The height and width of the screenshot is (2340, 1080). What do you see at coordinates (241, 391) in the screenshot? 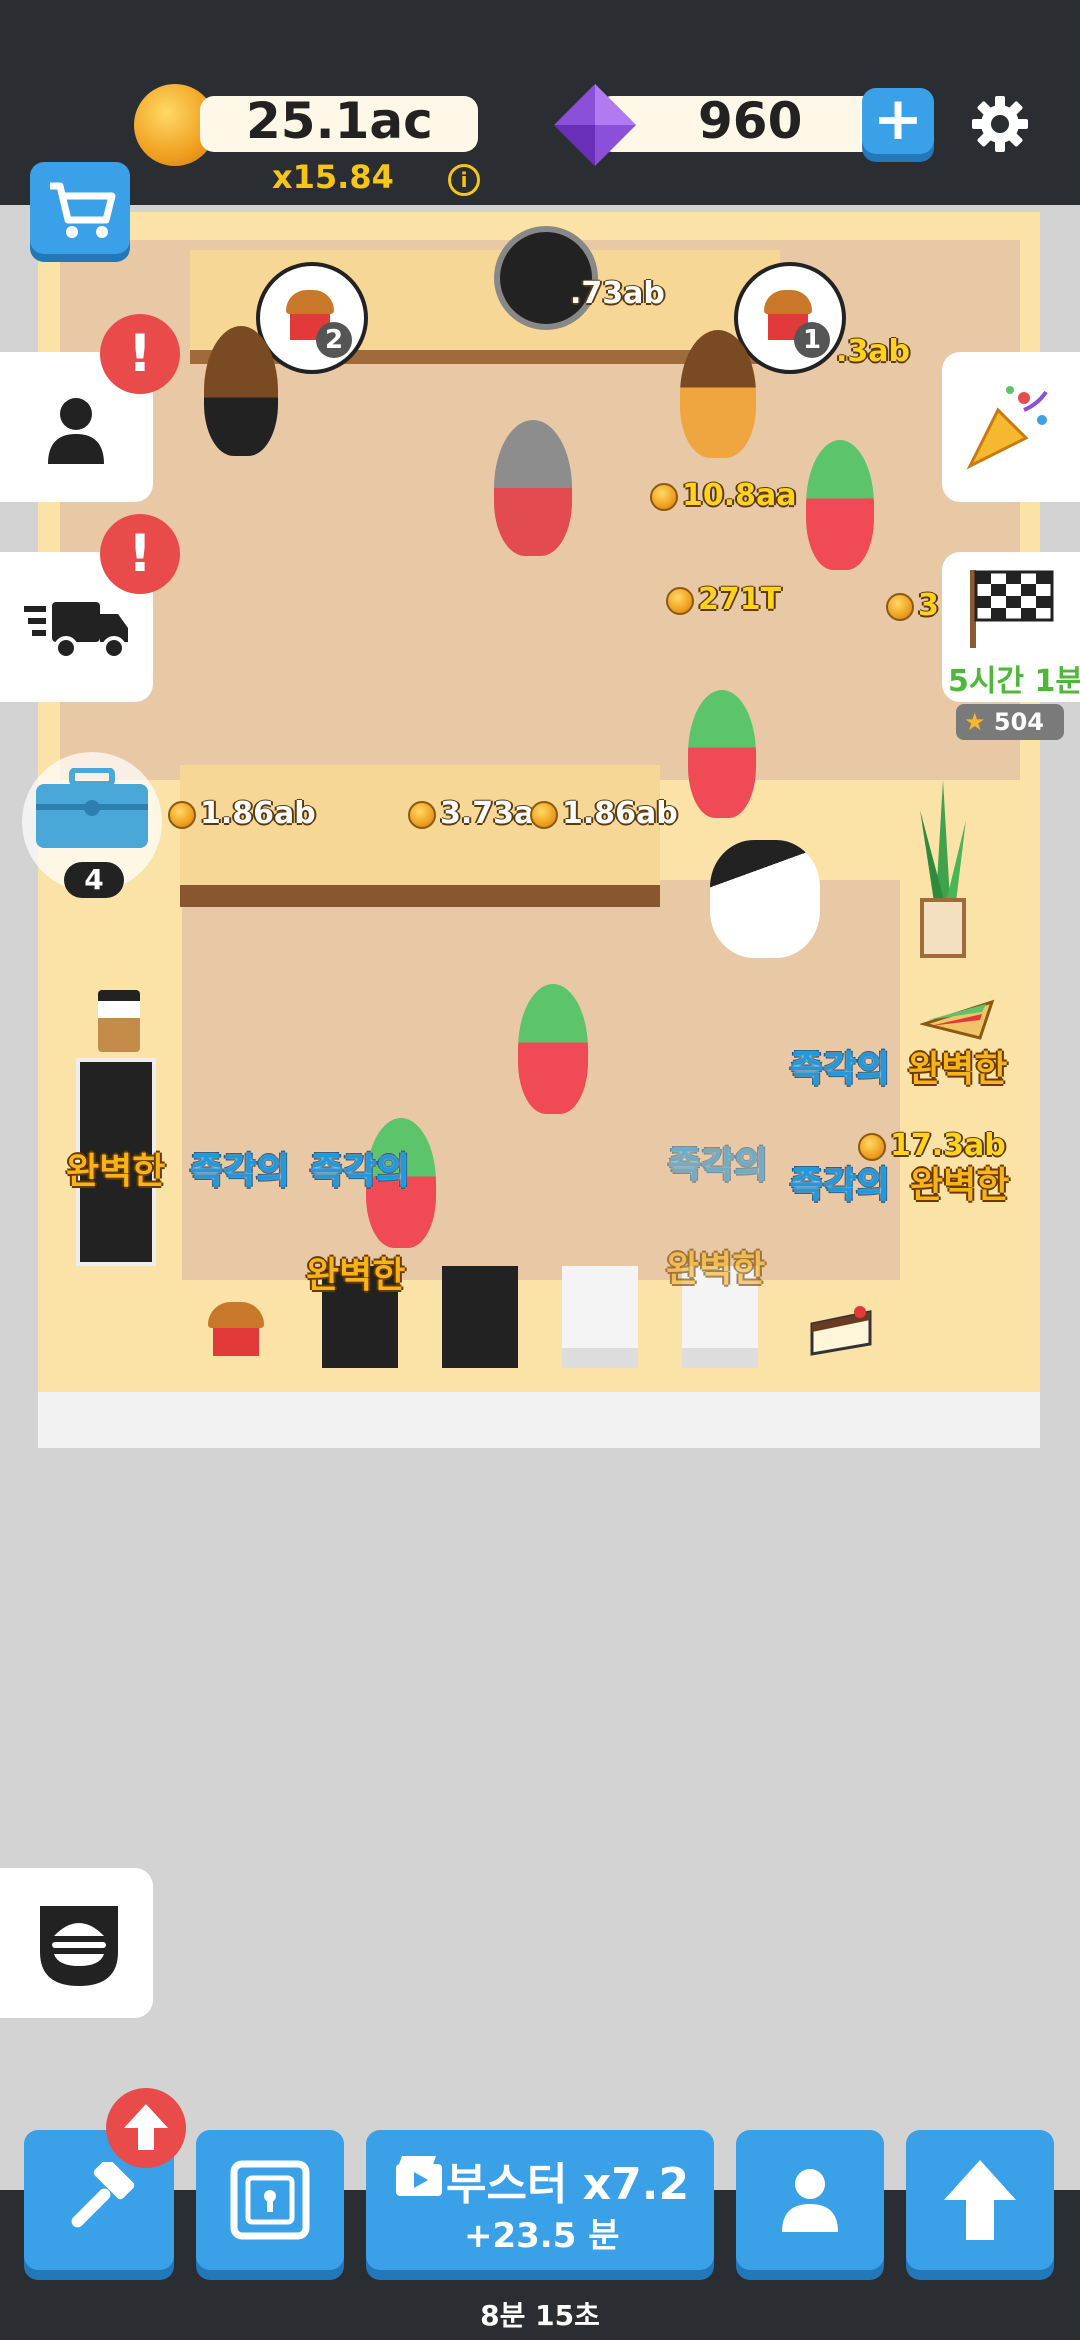
I see `customer-brown-hair` at bounding box center [241, 391].